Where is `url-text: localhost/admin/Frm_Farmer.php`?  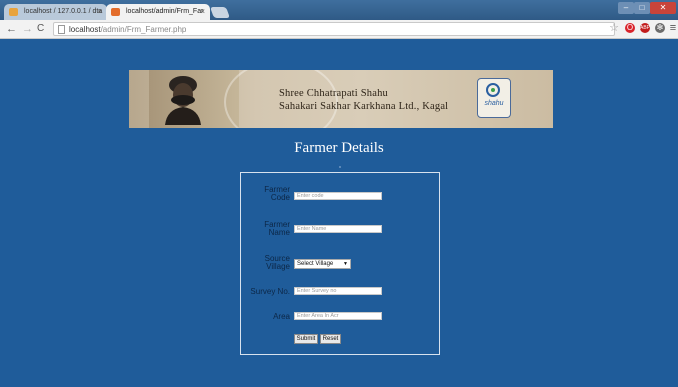 url-text: localhost/admin/Frm_Farmer.php is located at coordinates (128, 29).